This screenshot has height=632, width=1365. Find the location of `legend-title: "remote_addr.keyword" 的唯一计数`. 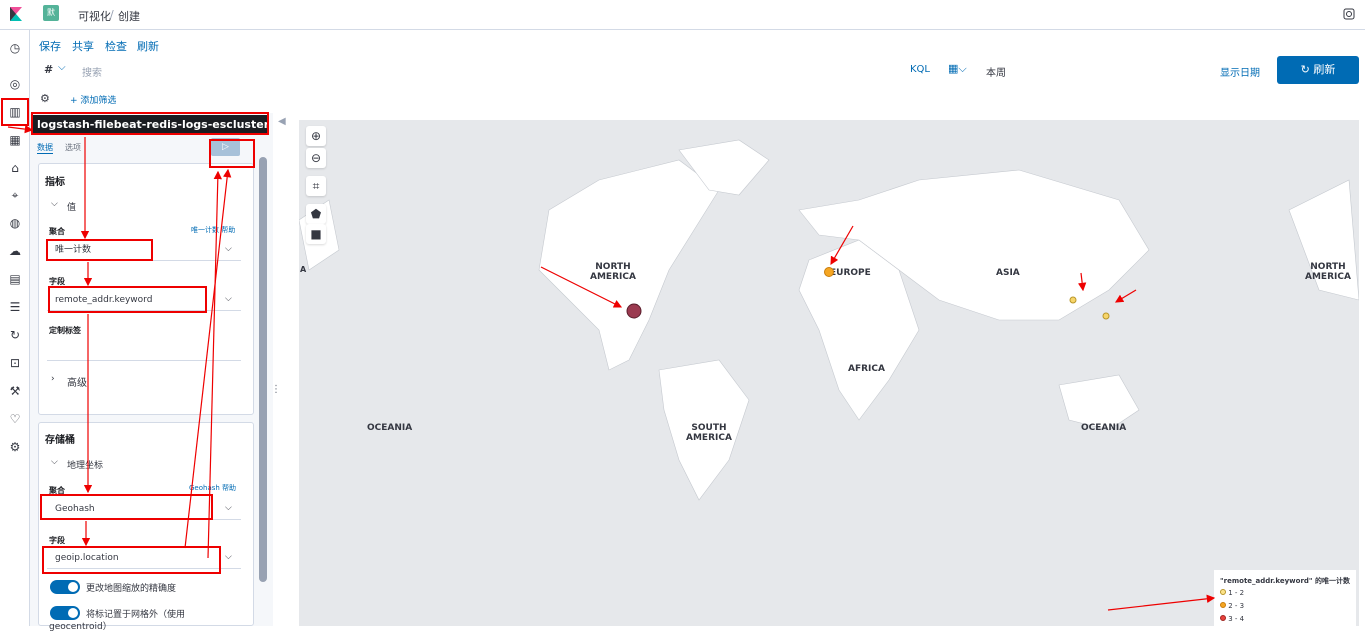

legend-title: "remote_addr.keyword" 的唯一计数 is located at coordinates (1285, 581).